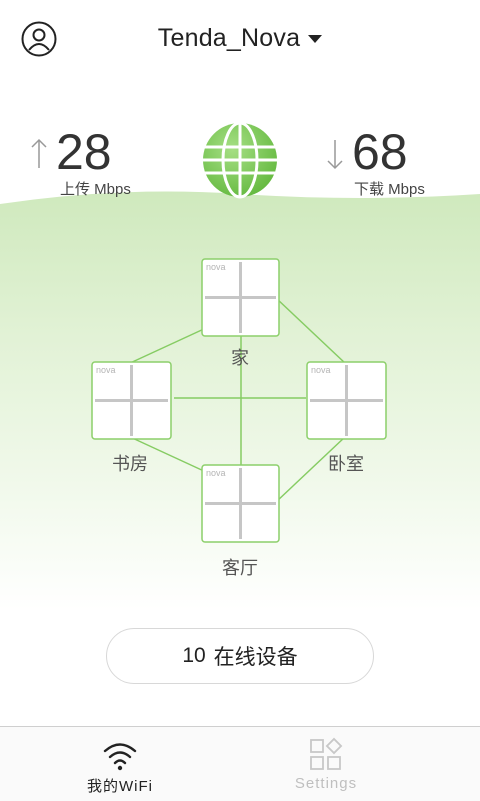  I want to click on tab-label-my-wifi: 我的WiFi, so click(120, 786).